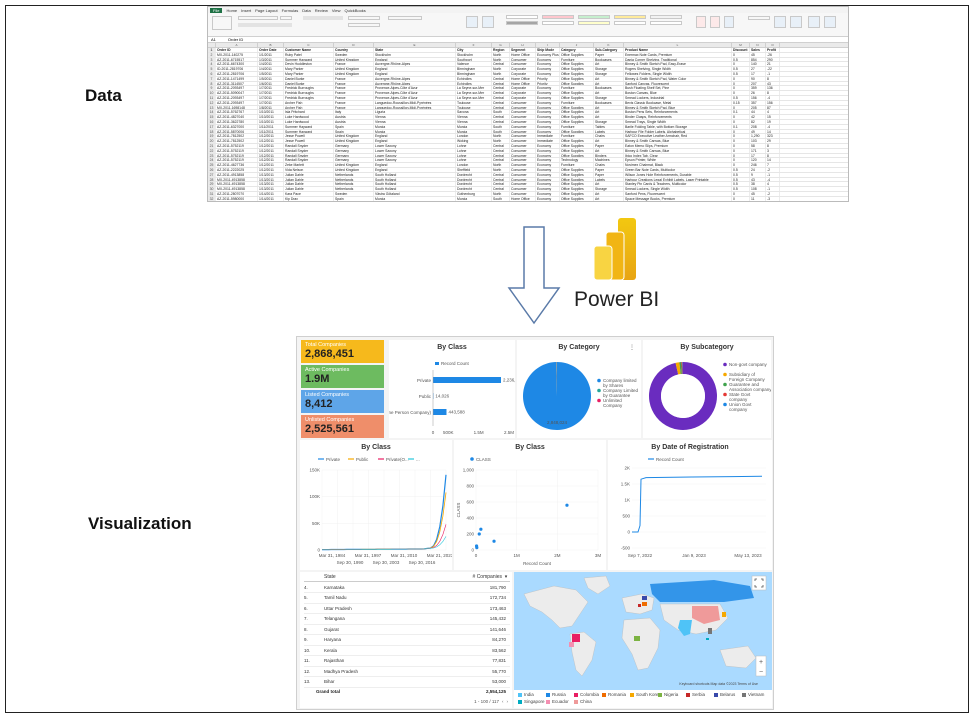  I want to click on cell: Summer Hayward, so click(309, 59).